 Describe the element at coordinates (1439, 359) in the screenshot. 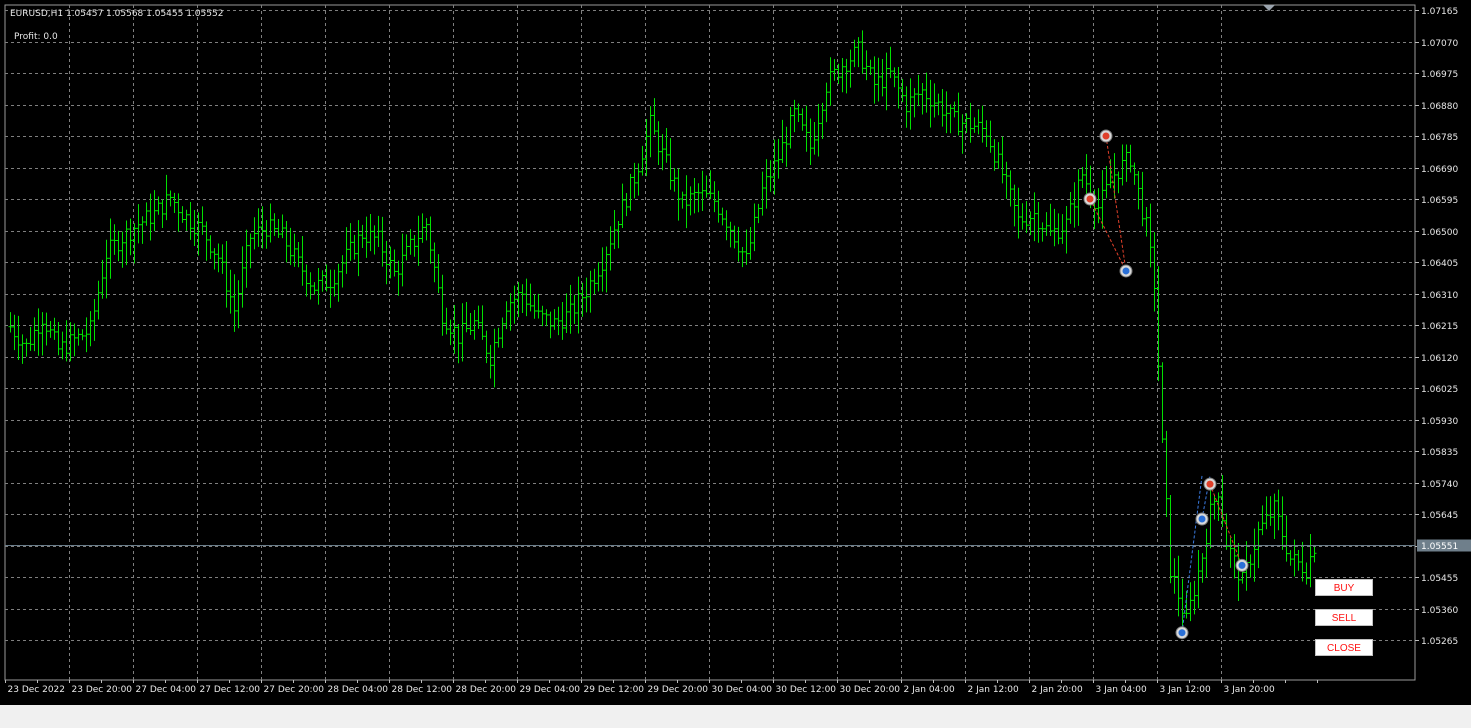

I see `y-tick-label: 1.06120` at that location.